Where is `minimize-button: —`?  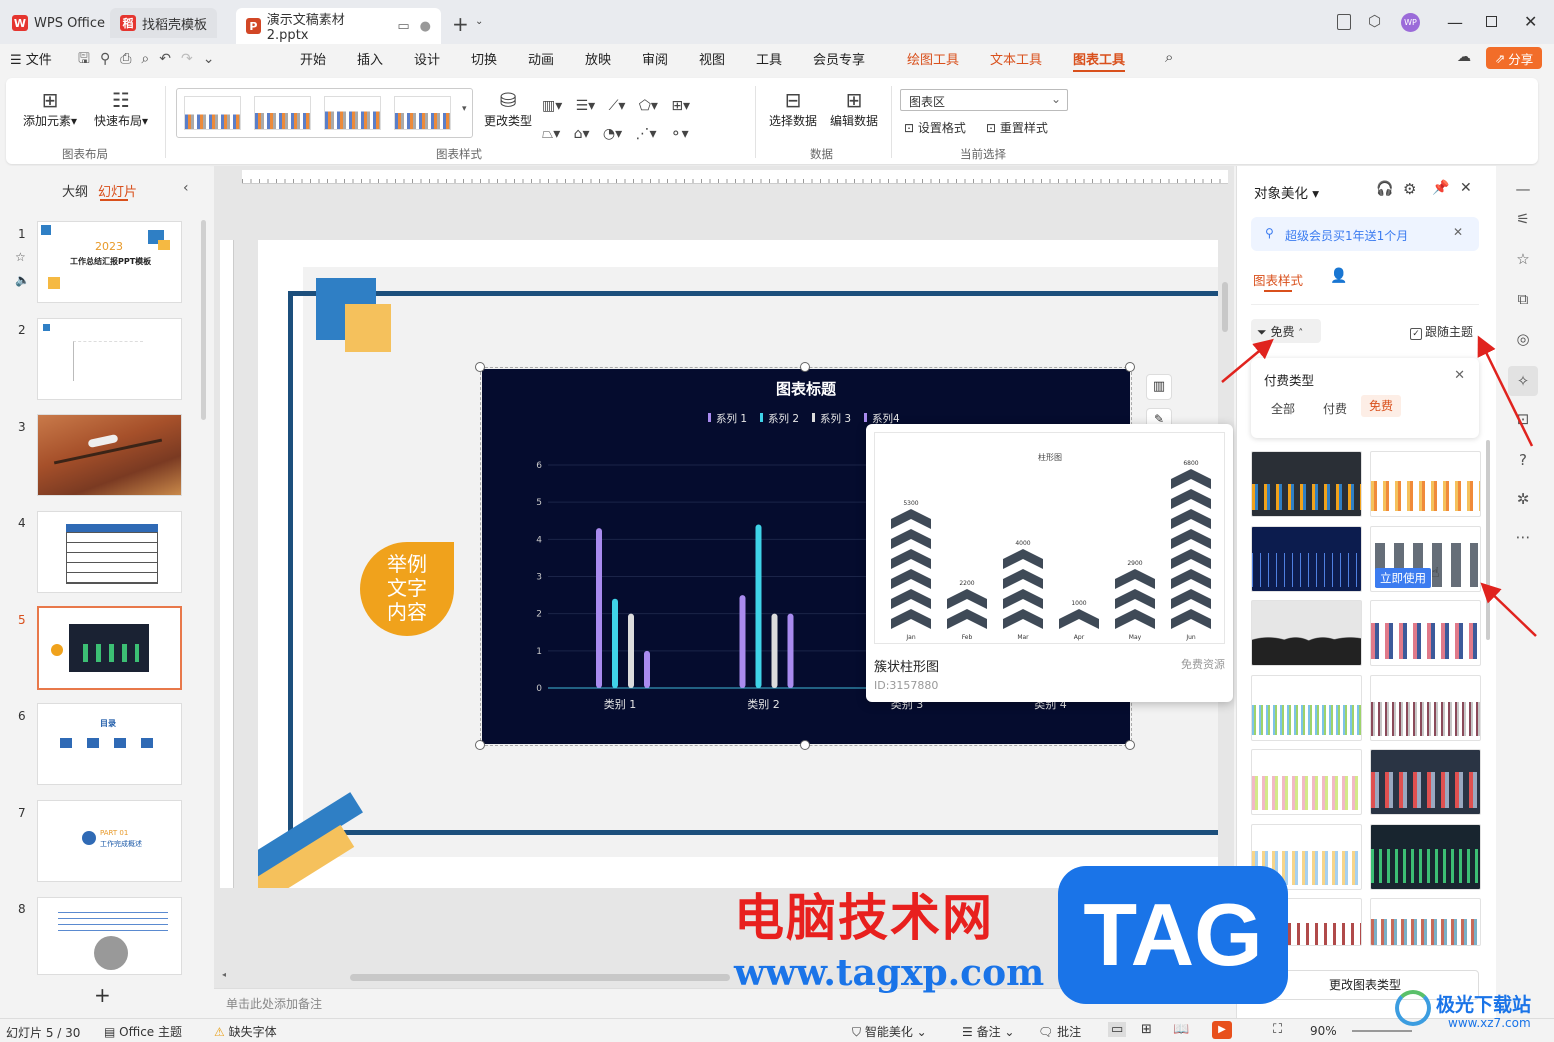
minimize-button: — is located at coordinates (1455, 22).